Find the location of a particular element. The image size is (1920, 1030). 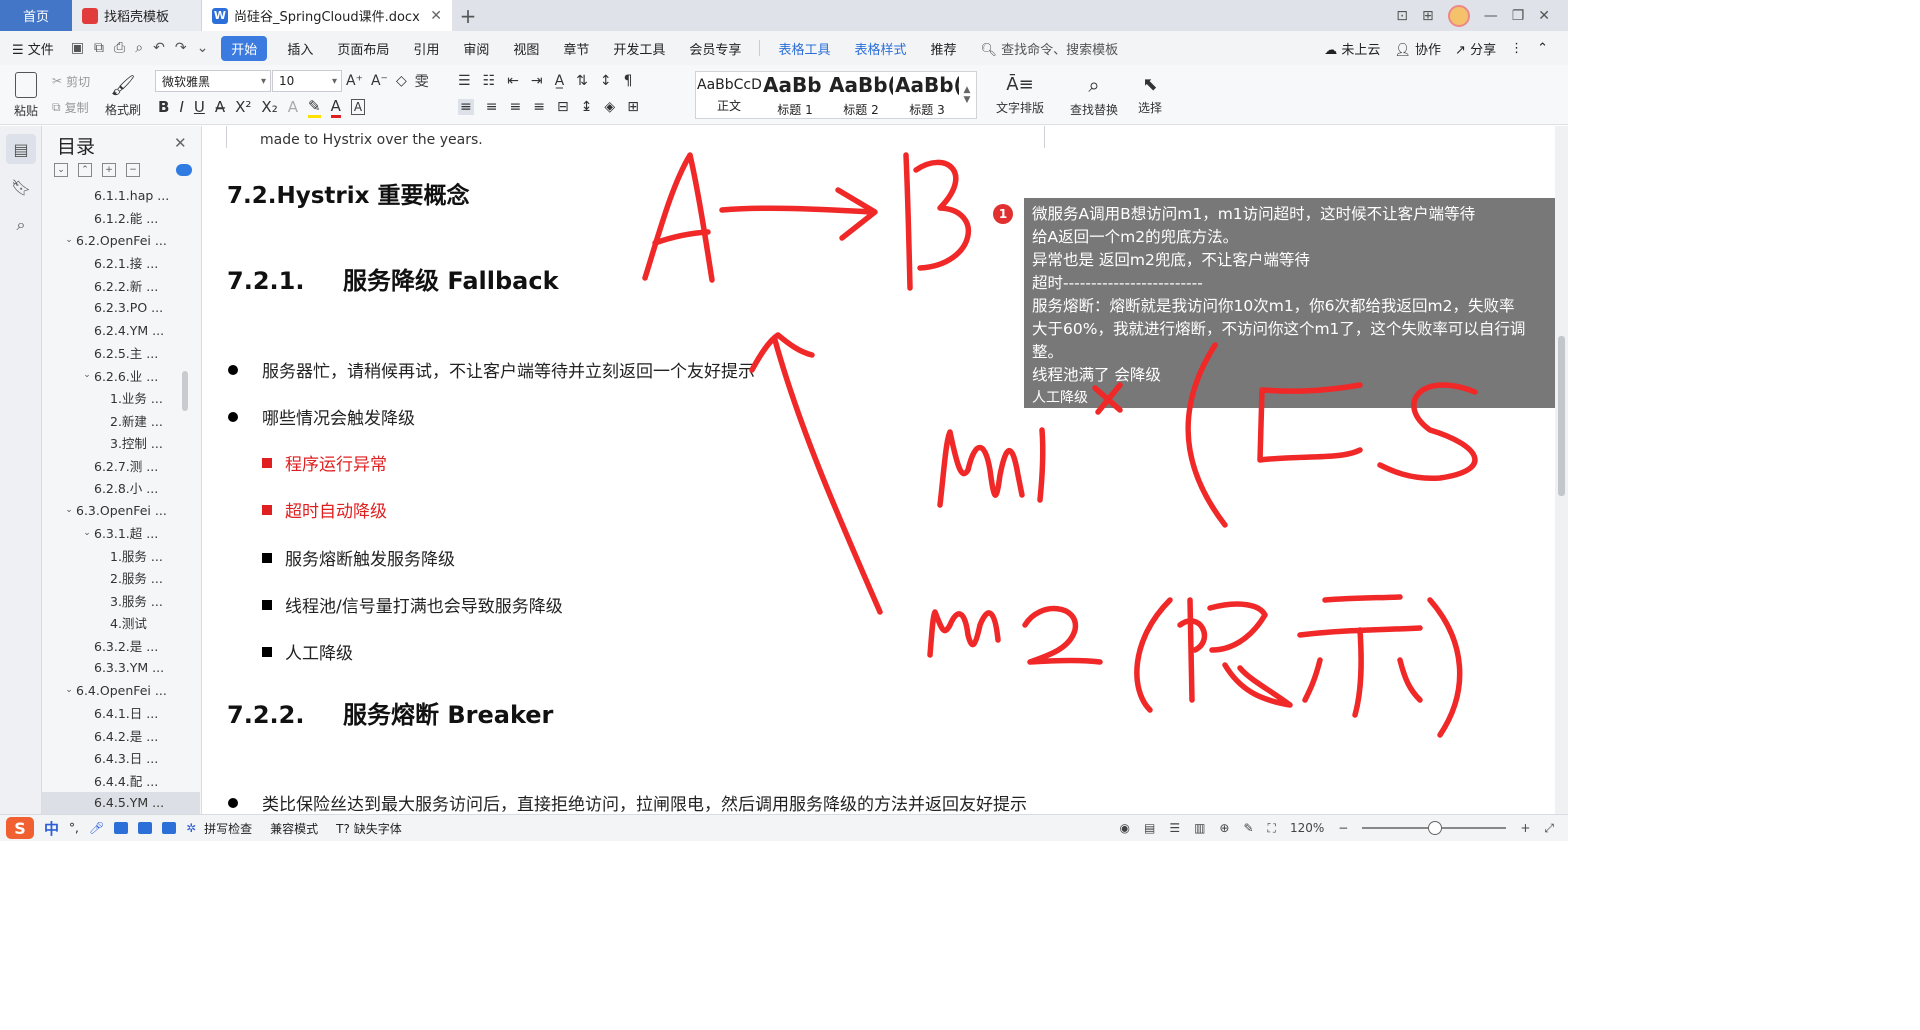

menu-insert: 插入 is located at coordinates (300, 48).